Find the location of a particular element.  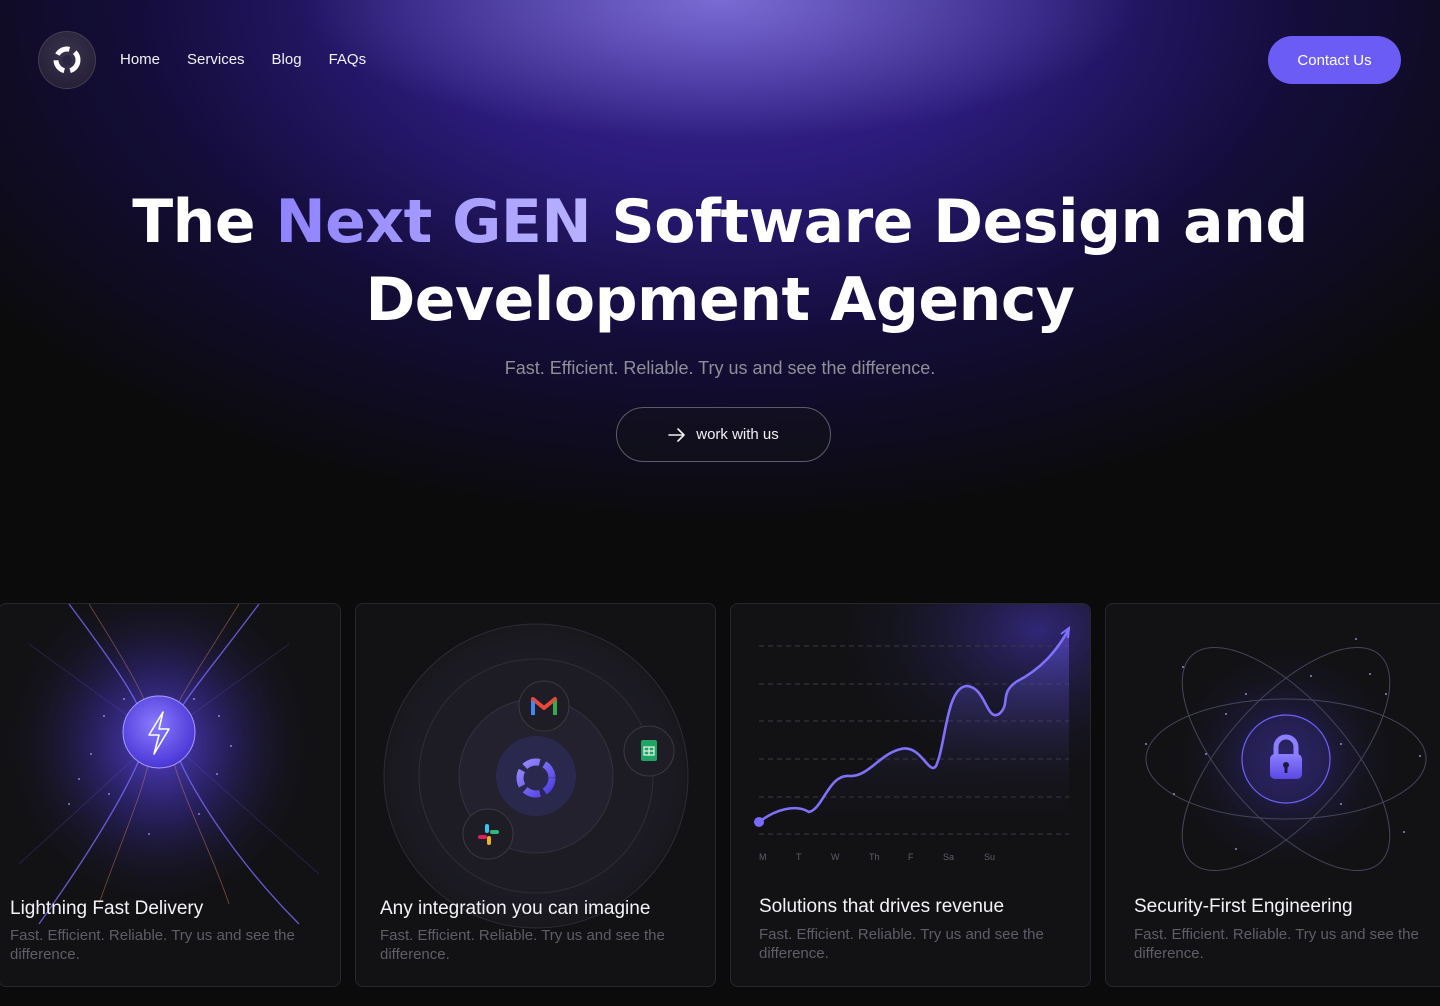

day-label: T is located at coordinates (799, 857).